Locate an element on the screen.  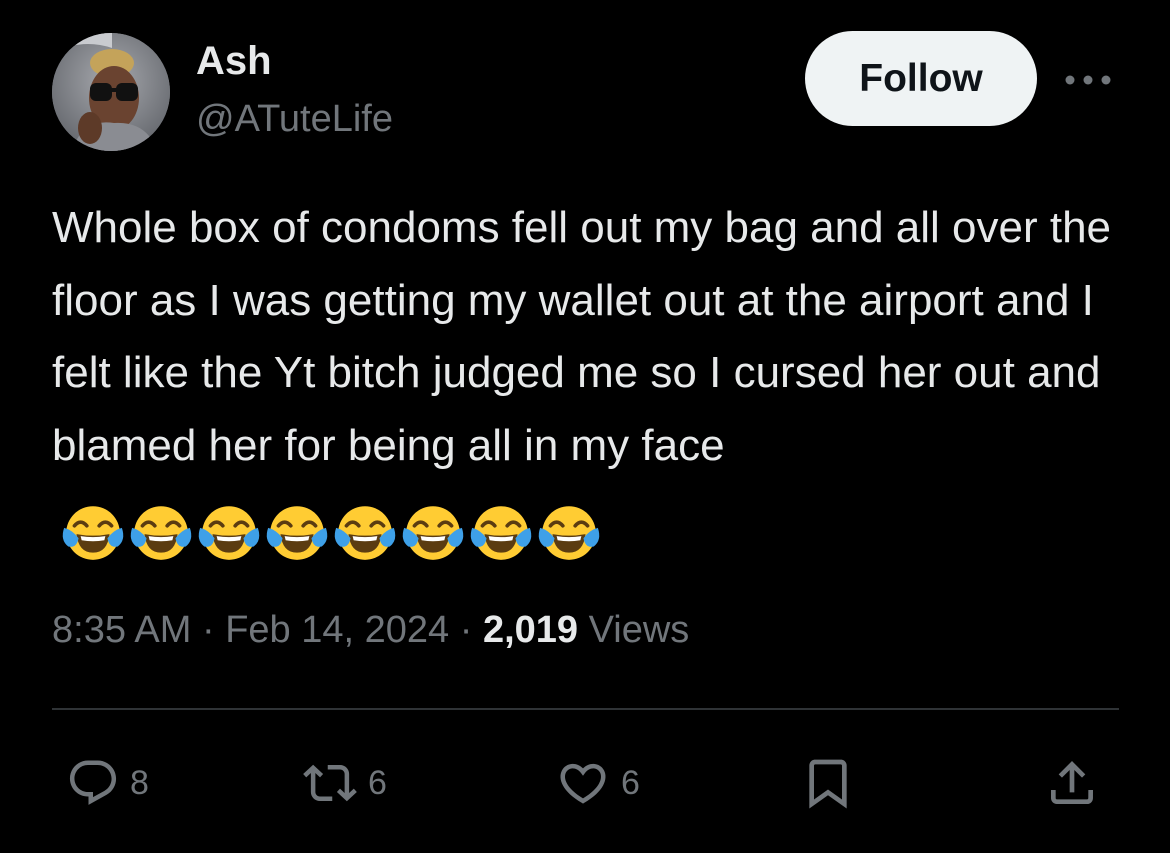
emoji-row is located at coordinates (332, 530).